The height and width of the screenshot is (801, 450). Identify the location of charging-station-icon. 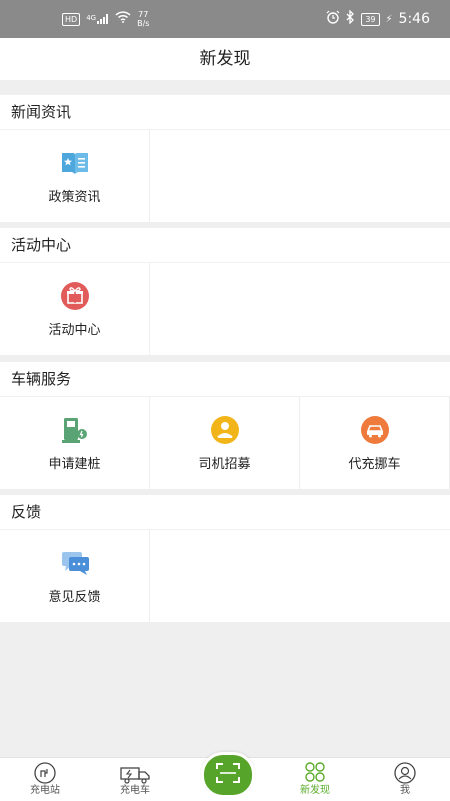
(45, 771).